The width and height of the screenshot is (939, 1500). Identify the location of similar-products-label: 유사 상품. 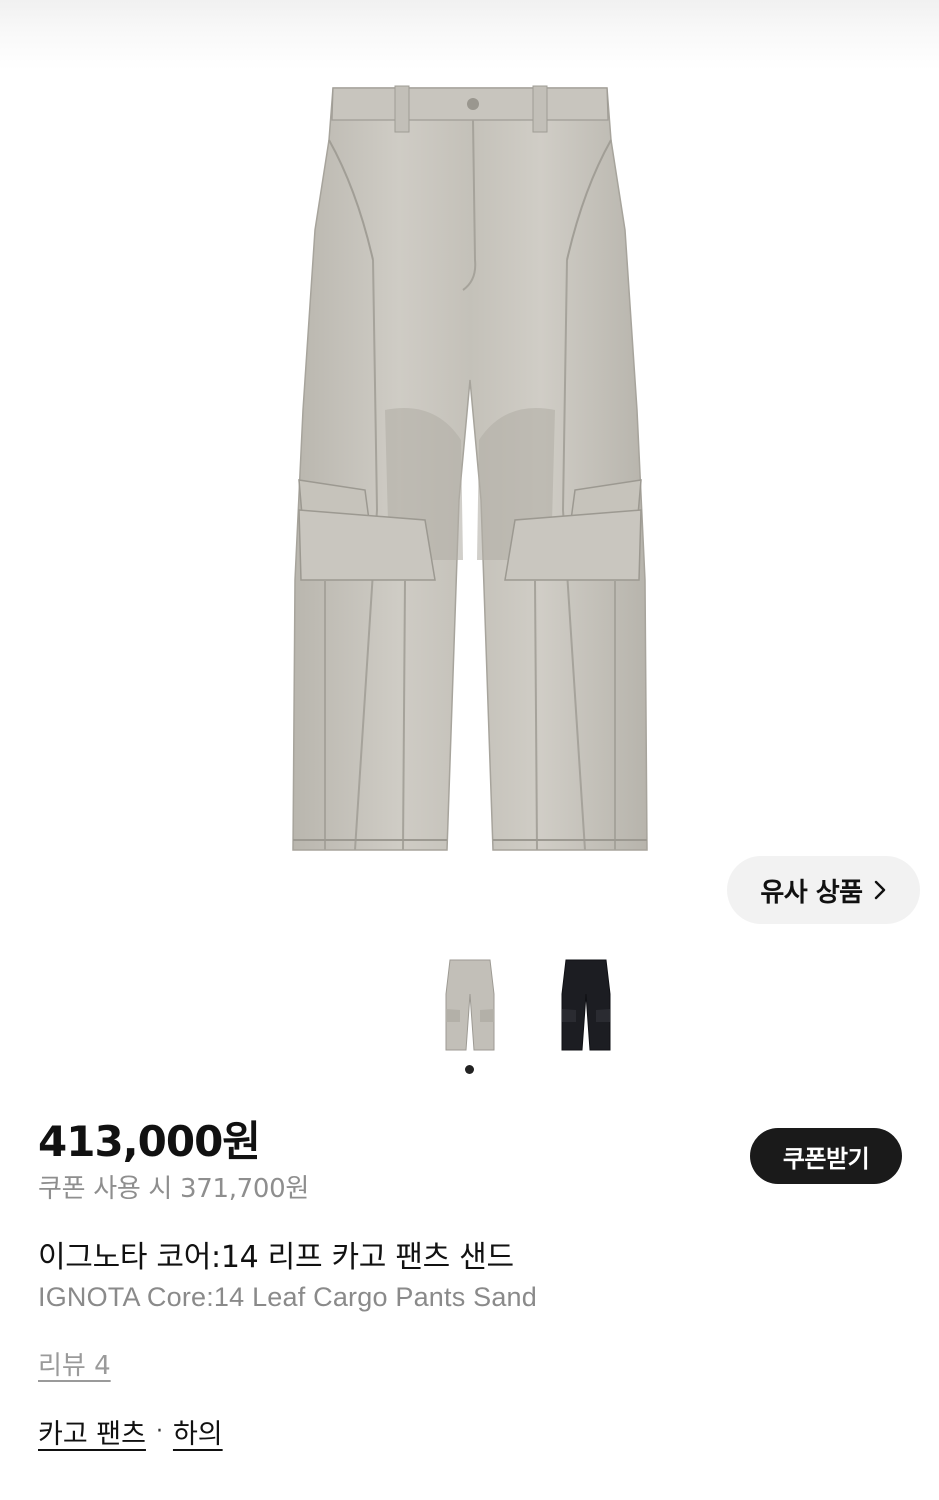
(811, 892).